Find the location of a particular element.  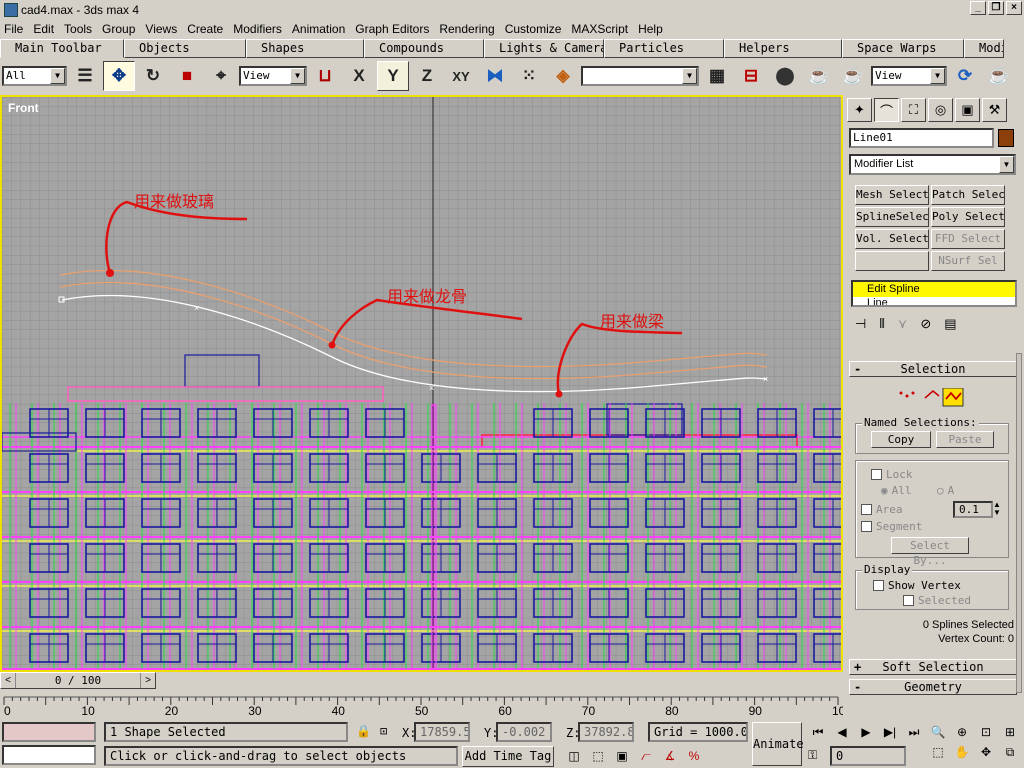

select-manipulate-icon: ⌖ is located at coordinates (221, 76).